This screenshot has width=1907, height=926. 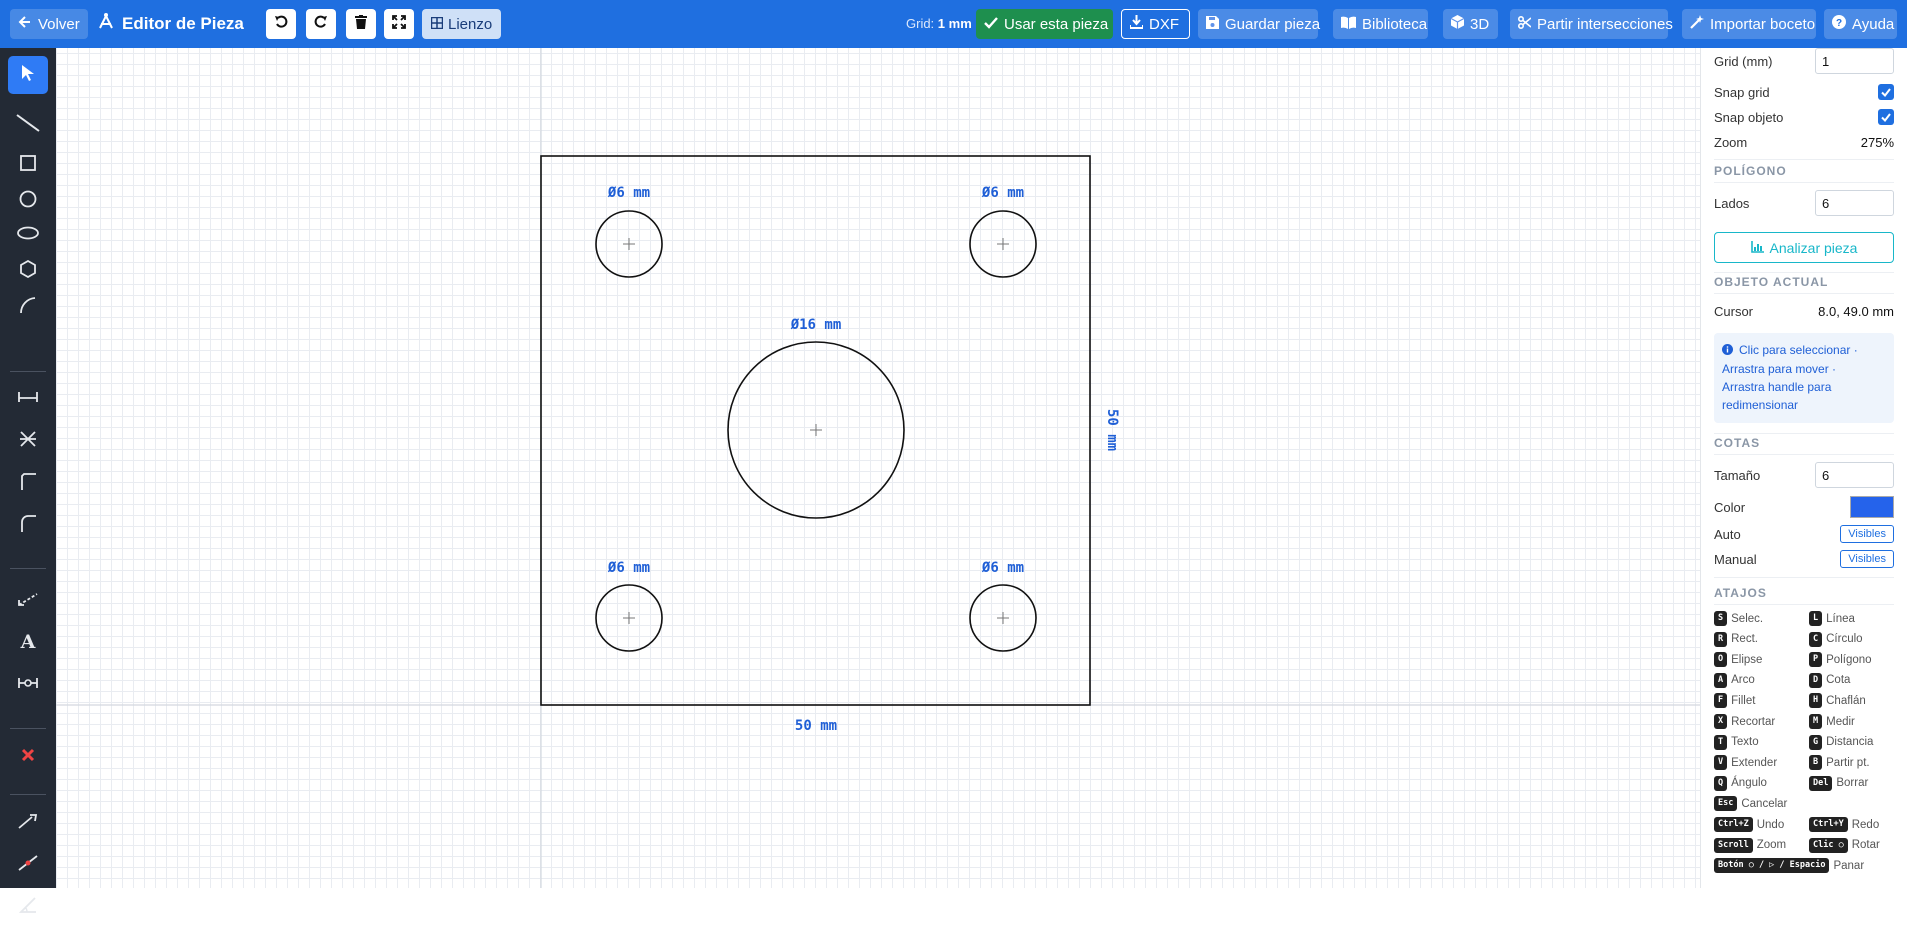 What do you see at coordinates (1816, 763) in the screenshot?
I see `shortcut-key: B` at bounding box center [1816, 763].